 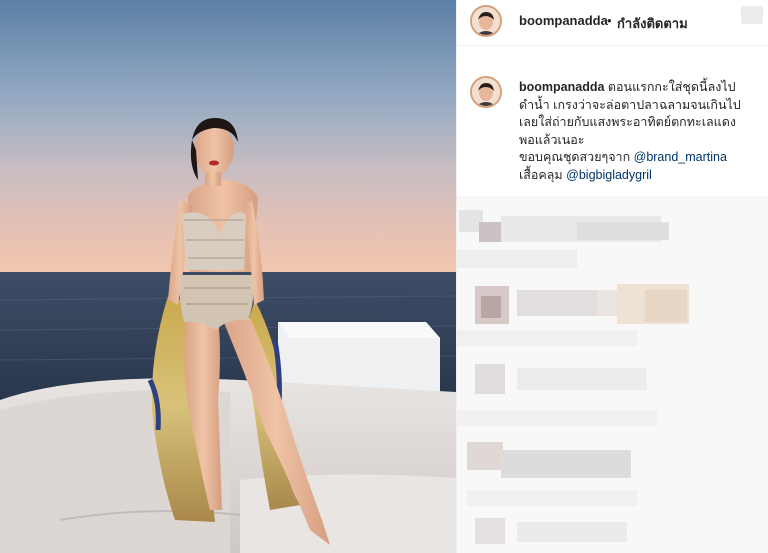 What do you see at coordinates (576, 157) in the screenshot?
I see `caption-text: ขอบคุณชุดสวยๆจาก` at bounding box center [576, 157].